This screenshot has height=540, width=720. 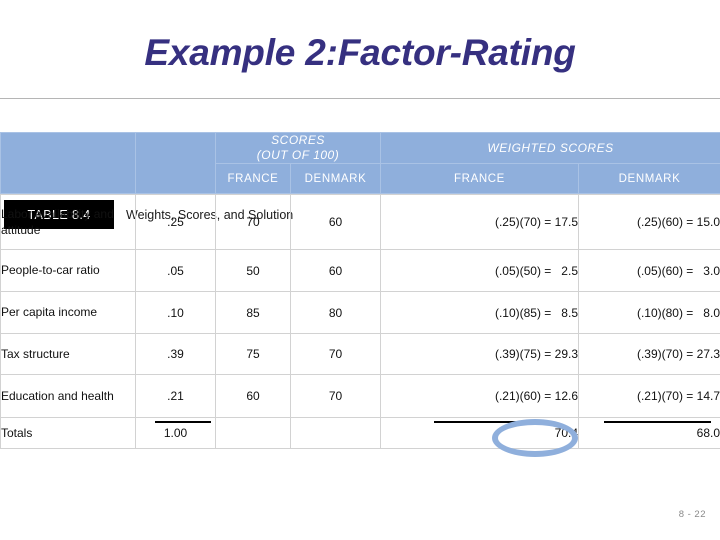 What do you see at coordinates (298, 140) in the screenshot?
I see `header-group-scores-line1: SCORES` at bounding box center [298, 140].